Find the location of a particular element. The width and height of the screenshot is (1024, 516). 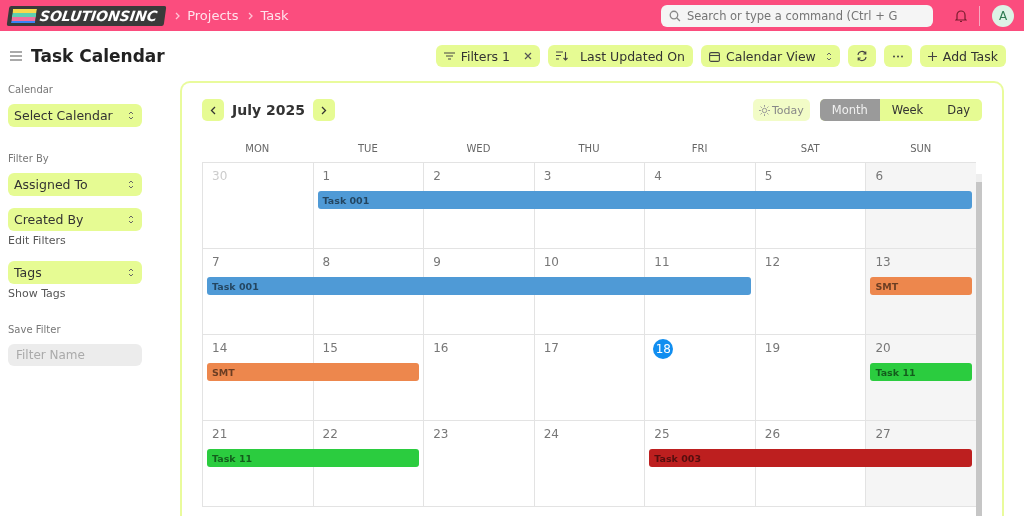

day-cell: 13 SMT is located at coordinates (920, 291).